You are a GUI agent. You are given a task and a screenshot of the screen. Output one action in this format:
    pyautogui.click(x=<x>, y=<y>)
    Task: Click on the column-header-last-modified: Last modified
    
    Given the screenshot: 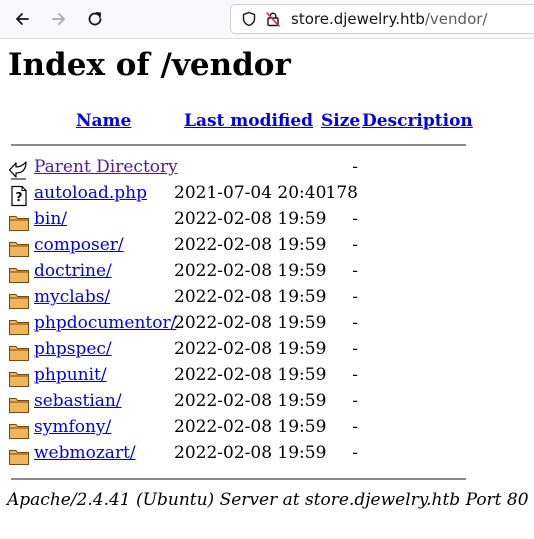 What is the action you would take?
    pyautogui.click(x=248, y=121)
    